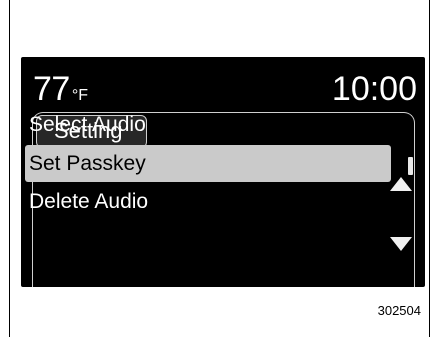 The image size is (440, 337). Describe the element at coordinates (410, 166) in the screenshot. I see `scrollbar-thumb` at that location.